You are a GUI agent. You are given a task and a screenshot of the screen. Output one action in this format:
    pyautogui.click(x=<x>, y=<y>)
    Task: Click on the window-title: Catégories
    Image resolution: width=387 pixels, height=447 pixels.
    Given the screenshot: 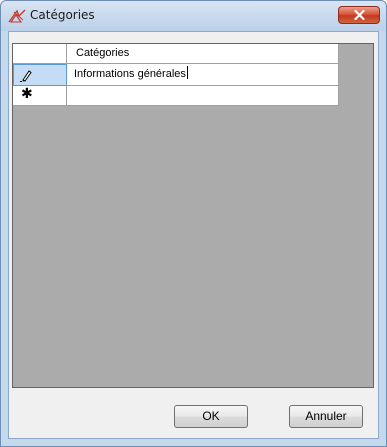 What is the action you would take?
    pyautogui.click(x=62, y=15)
    